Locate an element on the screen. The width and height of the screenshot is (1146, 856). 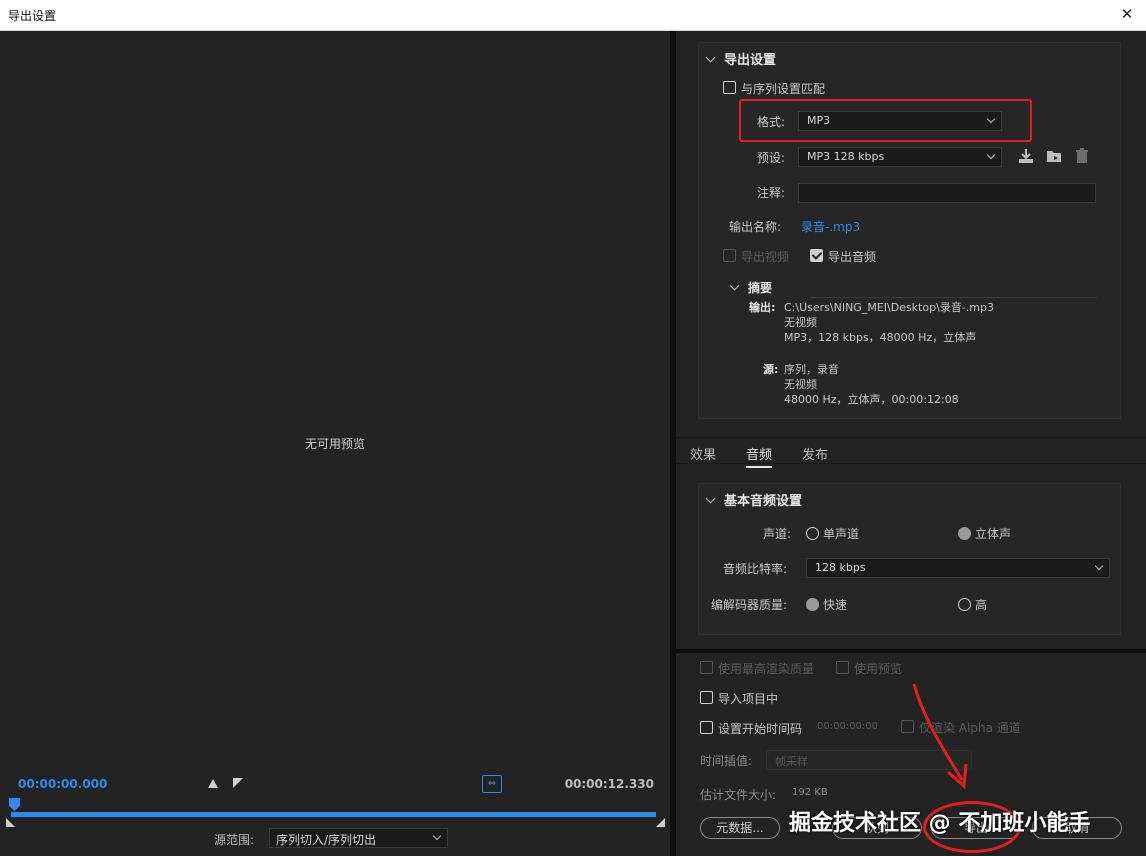
basic-audio-header: 基本音频设置 is located at coordinates (753, 499).